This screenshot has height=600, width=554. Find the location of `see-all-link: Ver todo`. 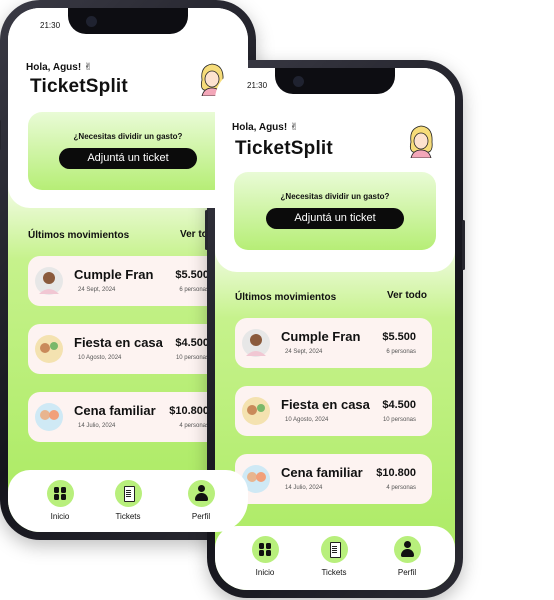

see-all-link: Ver todo is located at coordinates (407, 295).